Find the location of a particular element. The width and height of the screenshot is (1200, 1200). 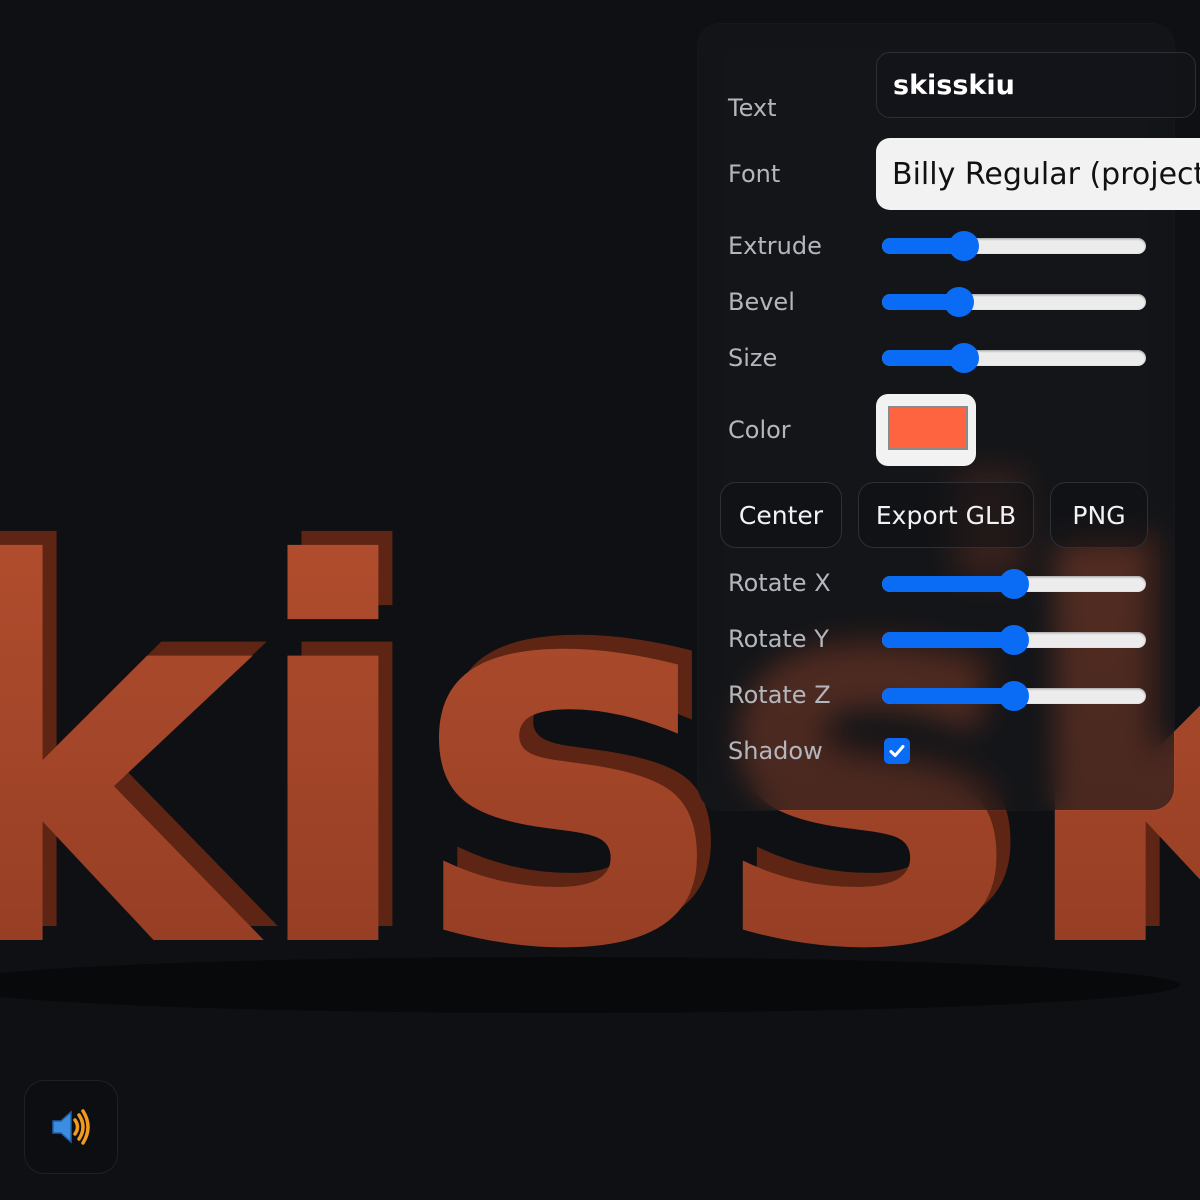

shadow-label: Shadow is located at coordinates (775, 751).